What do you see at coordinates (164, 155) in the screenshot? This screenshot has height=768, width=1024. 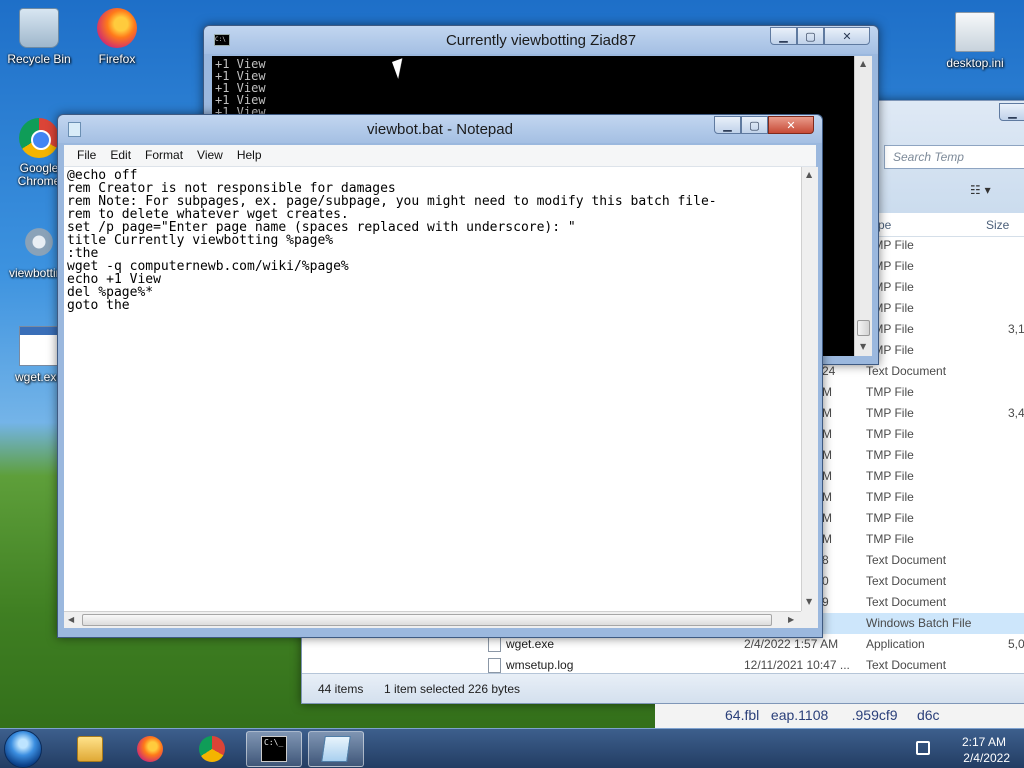 I see `menu-format: Format` at bounding box center [164, 155].